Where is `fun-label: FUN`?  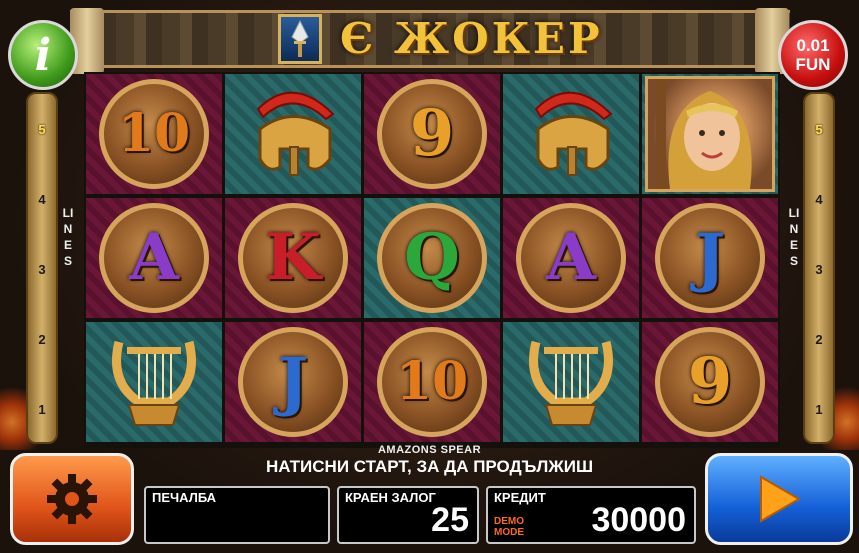 fun-label: FUN is located at coordinates (813, 64).